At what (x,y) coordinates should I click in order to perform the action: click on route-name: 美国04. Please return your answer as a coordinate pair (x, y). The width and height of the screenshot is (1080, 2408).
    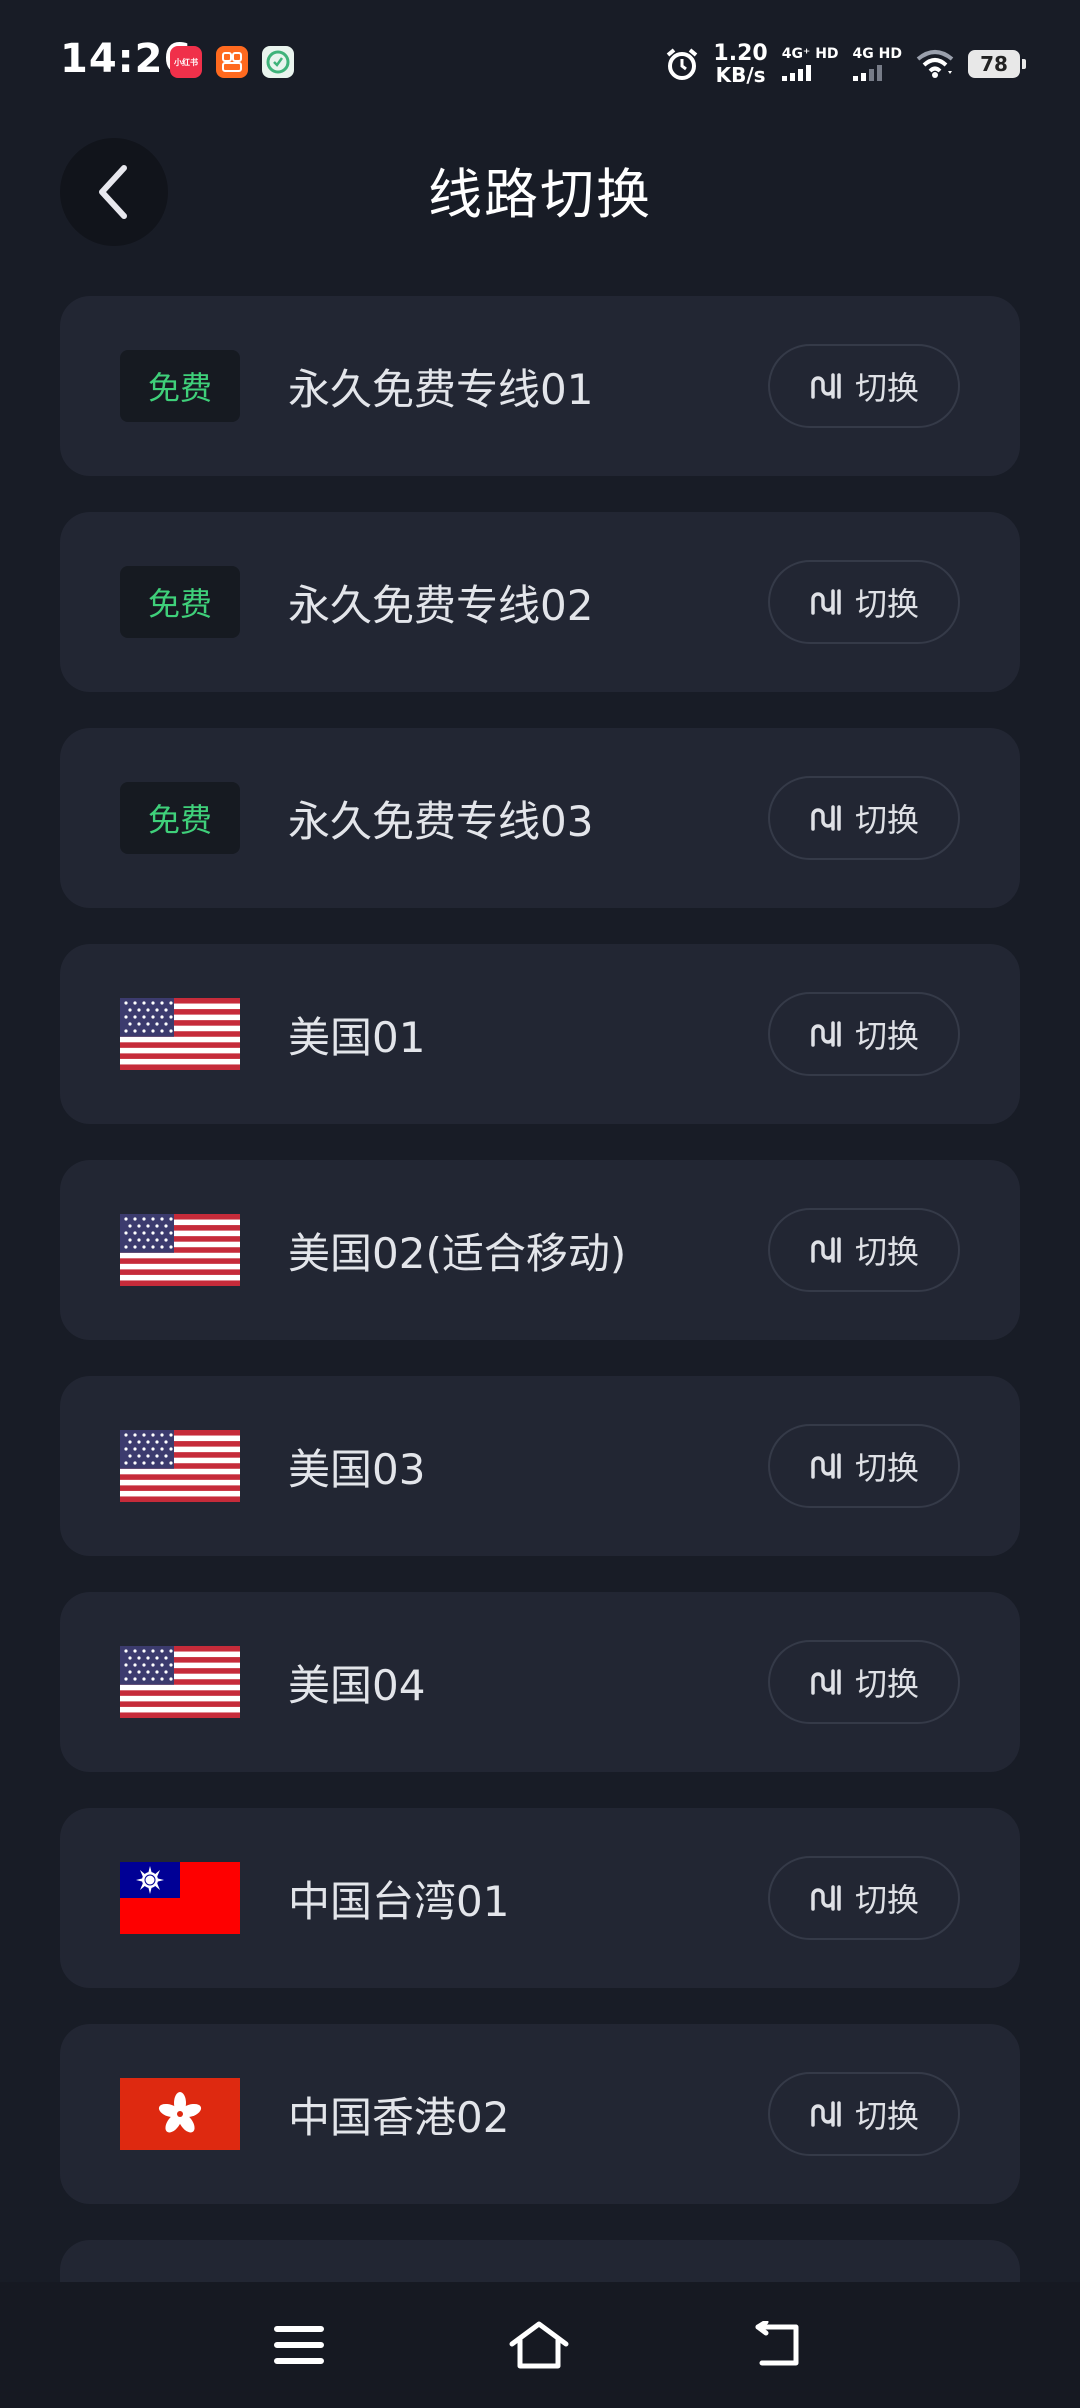
    Looking at the image, I should click on (357, 1685).